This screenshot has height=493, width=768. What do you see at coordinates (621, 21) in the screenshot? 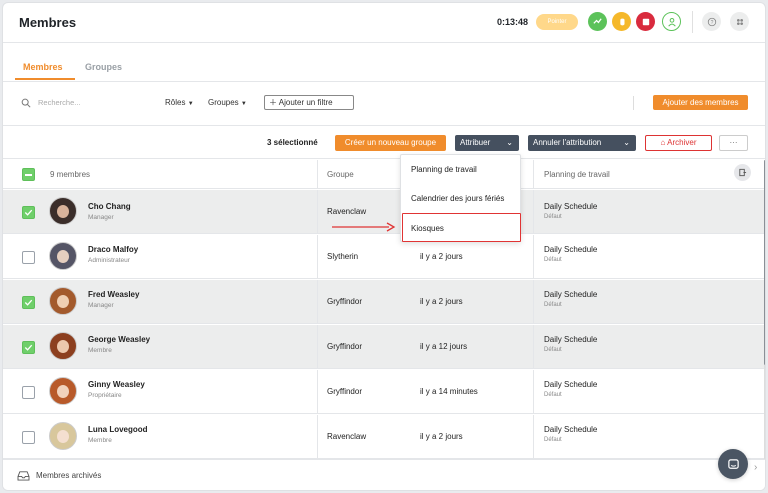
I see `pause-hand-icon` at bounding box center [621, 21].